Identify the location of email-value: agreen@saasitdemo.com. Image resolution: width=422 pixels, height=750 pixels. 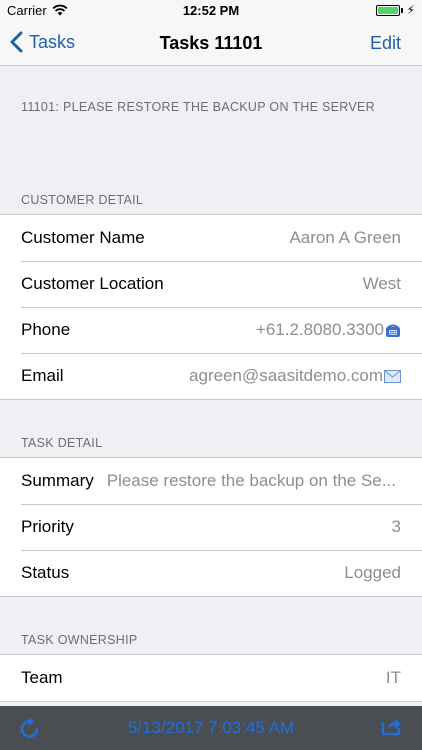
(286, 375).